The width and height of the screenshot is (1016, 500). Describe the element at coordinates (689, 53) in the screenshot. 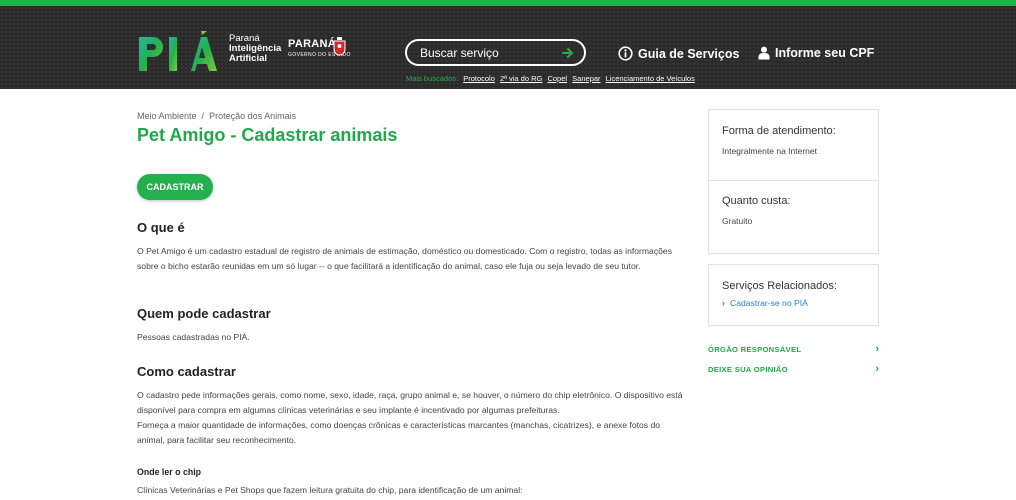

I see `nav-guia-label: Guia de Serviços` at that location.